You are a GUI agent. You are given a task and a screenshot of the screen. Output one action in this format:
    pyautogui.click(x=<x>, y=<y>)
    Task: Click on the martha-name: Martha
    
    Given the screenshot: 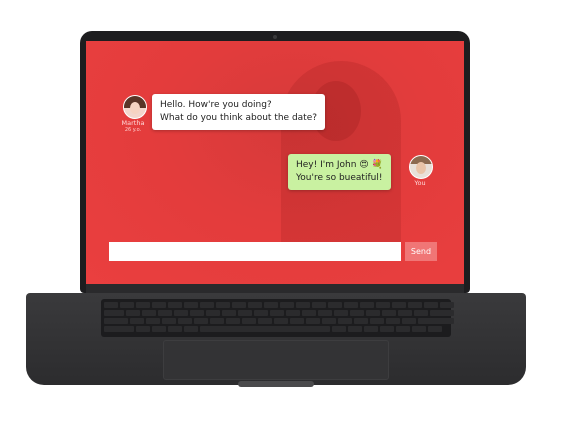 What is the action you would take?
    pyautogui.click(x=133, y=123)
    